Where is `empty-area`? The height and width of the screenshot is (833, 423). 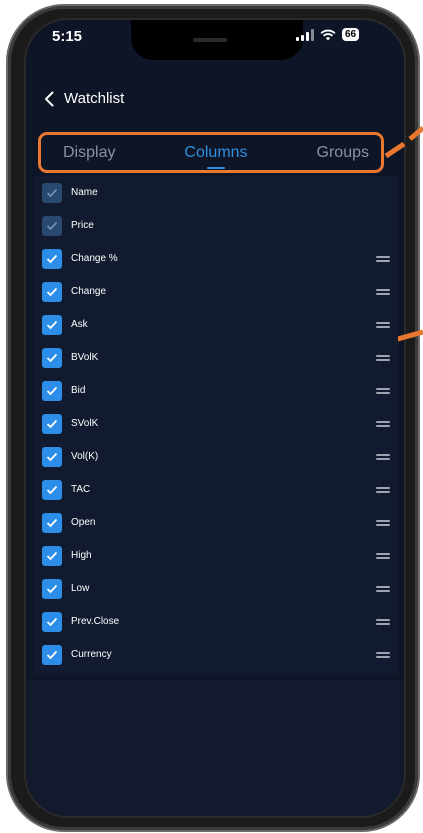
empty-area is located at coordinates (215, 748).